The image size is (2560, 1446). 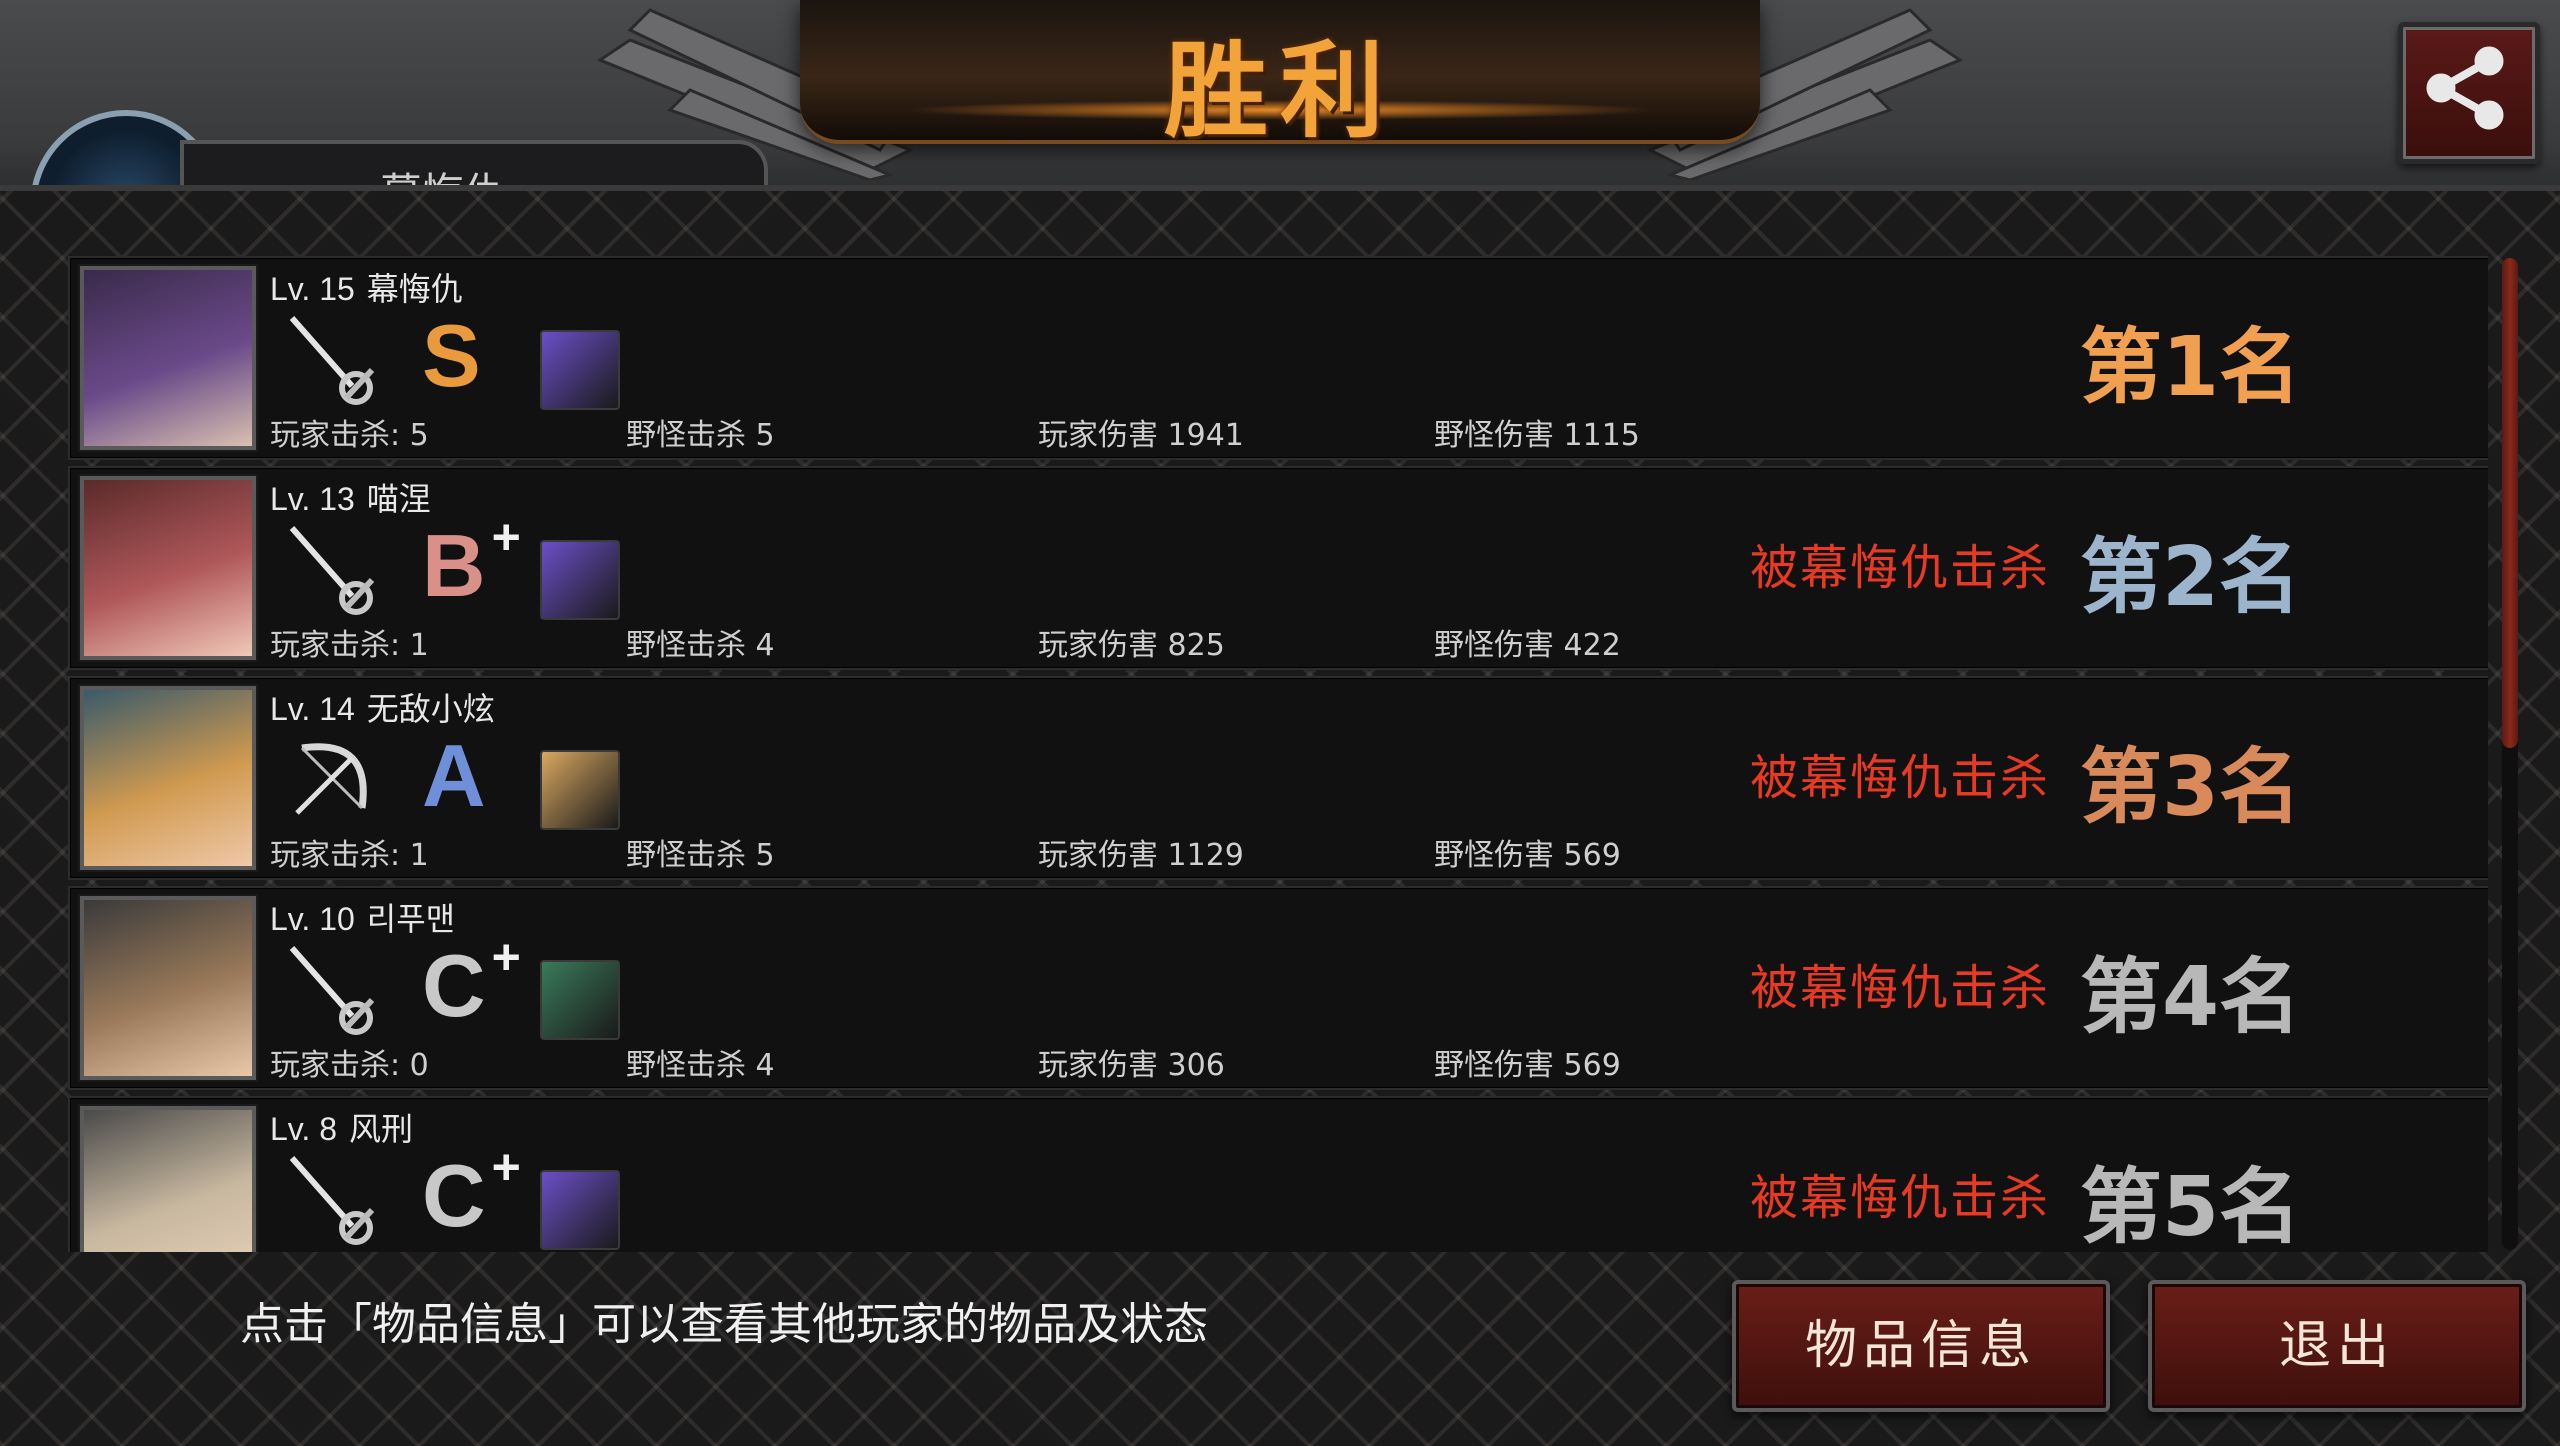 What do you see at coordinates (2191, 787) in the screenshot?
I see `rank-label: 第3名` at bounding box center [2191, 787].